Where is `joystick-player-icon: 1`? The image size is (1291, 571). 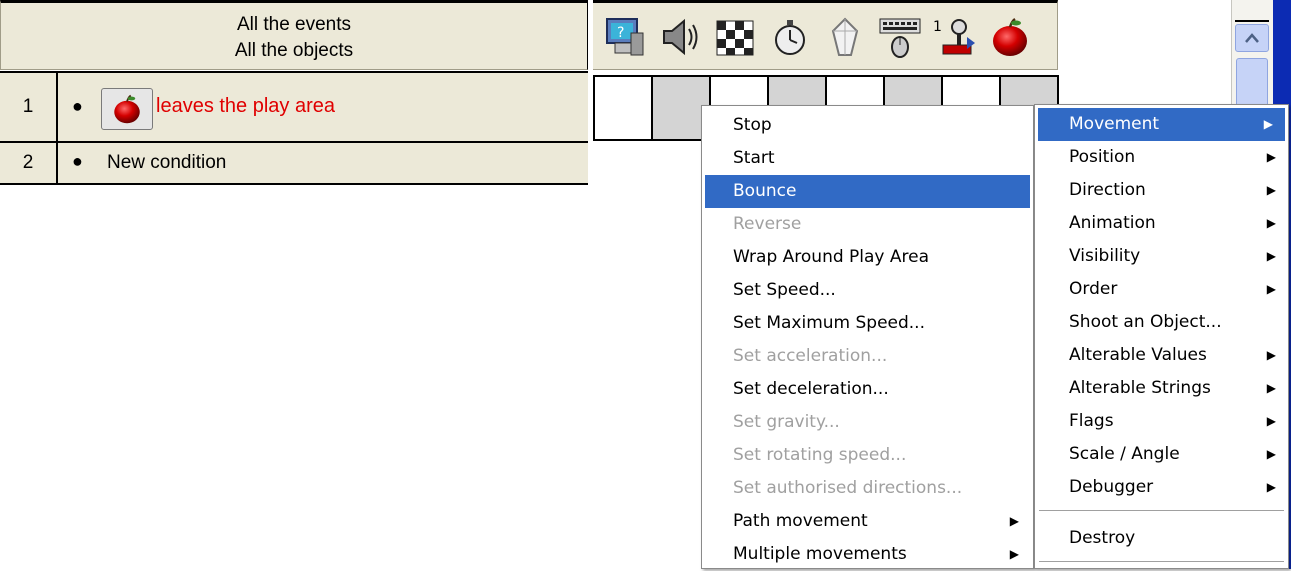 joystick-player-icon: 1 is located at coordinates (955, 37).